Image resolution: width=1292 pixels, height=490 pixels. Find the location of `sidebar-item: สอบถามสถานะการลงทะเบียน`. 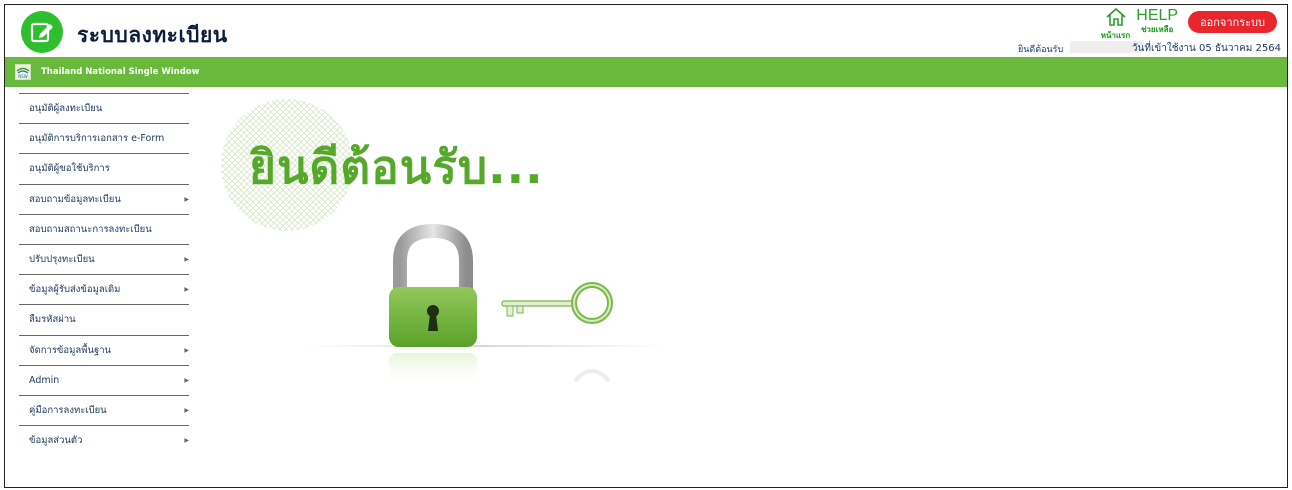

sidebar-item: สอบถามสถานะการลงทะเบียน is located at coordinates (104, 228).